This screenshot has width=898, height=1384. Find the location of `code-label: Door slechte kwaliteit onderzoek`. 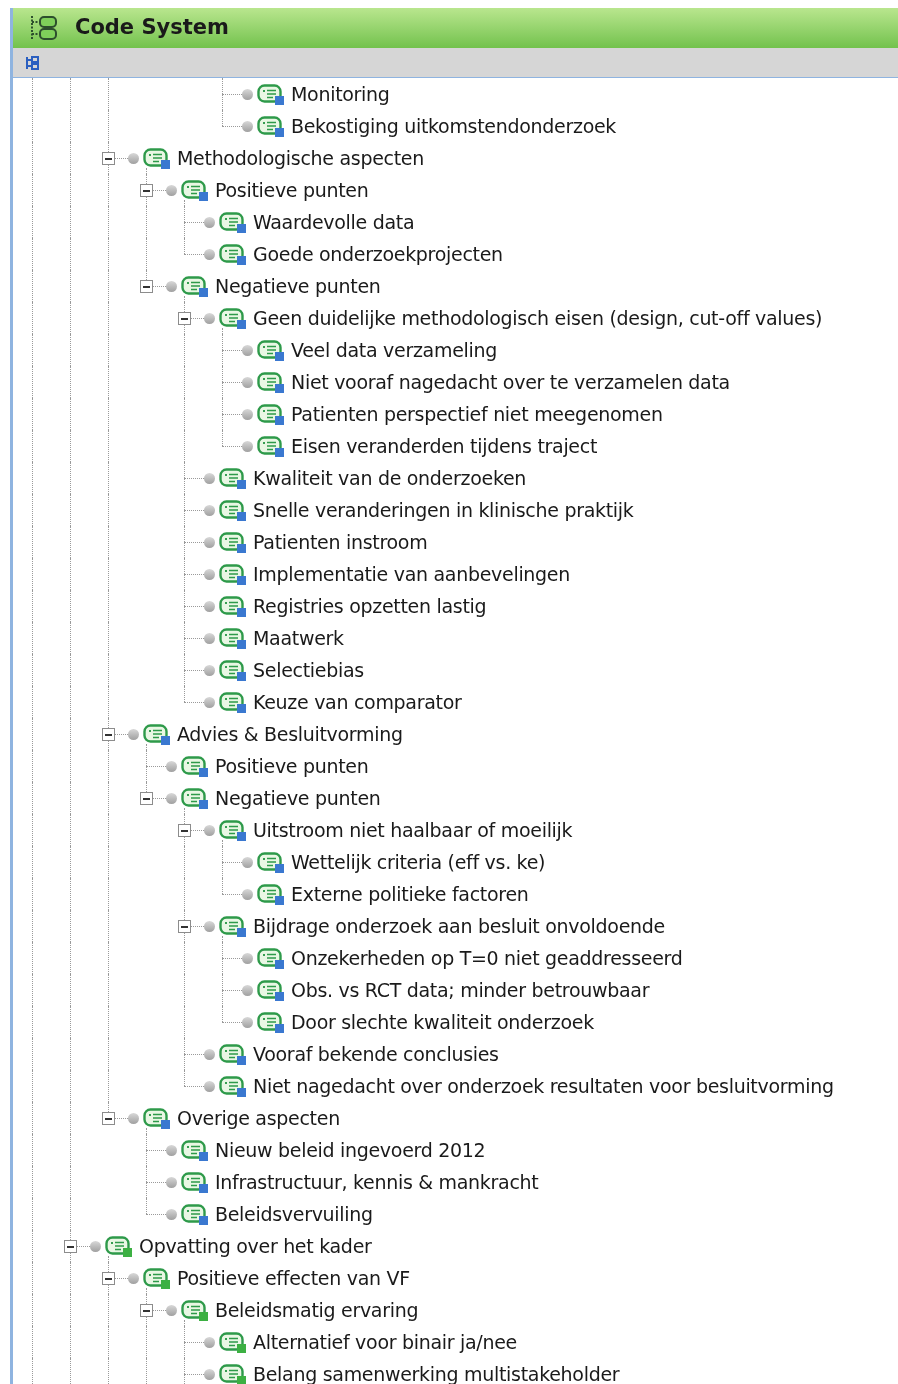

code-label: Door slechte kwaliteit onderzoek is located at coordinates (442, 1022).